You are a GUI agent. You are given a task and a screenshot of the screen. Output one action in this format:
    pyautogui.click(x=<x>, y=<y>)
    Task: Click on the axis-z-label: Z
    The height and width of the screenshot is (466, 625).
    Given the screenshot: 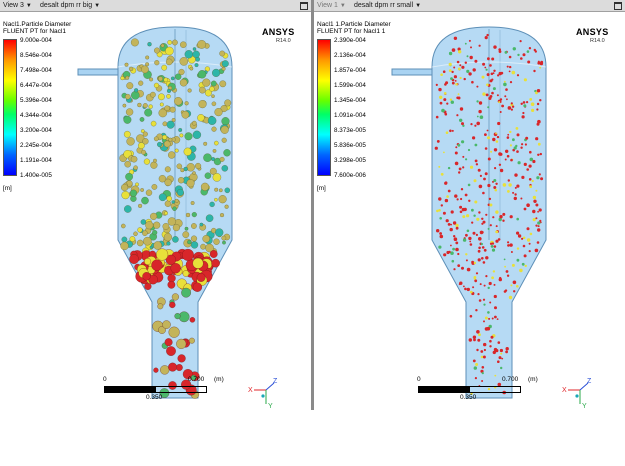 What is the action you would take?
    pyautogui.click(x=275, y=381)
    